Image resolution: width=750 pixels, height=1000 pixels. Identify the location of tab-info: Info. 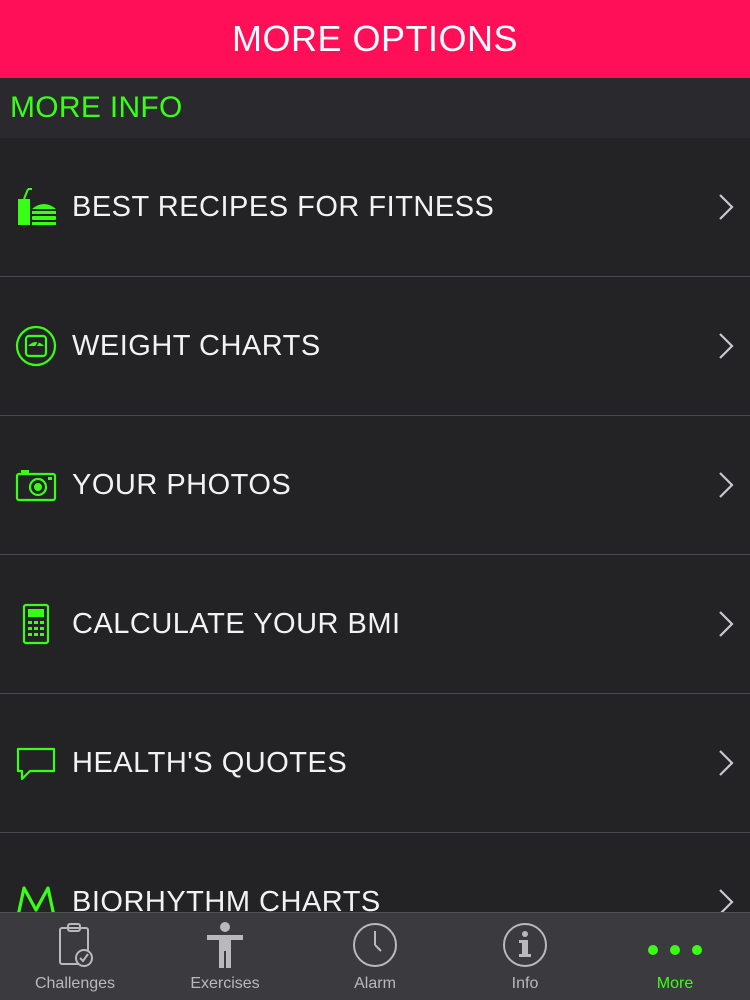
(525, 956).